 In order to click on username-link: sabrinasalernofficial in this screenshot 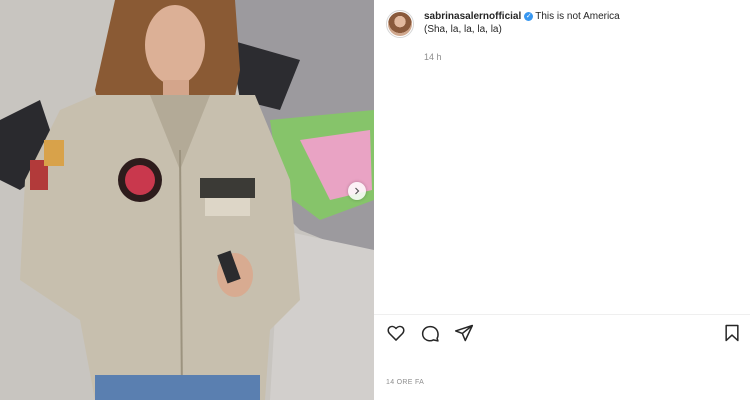, I will do `click(472, 16)`.